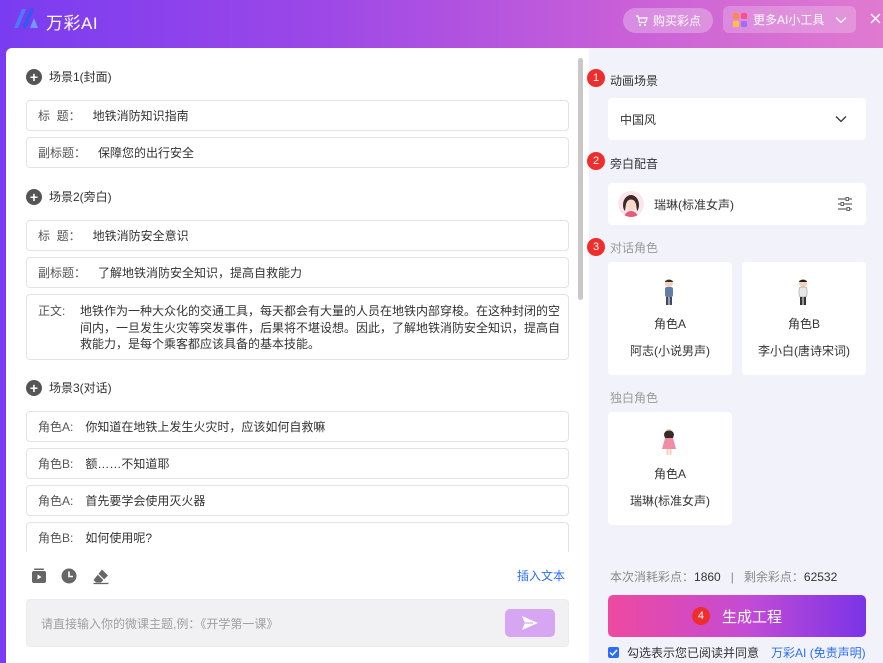 The height and width of the screenshot is (663, 883). I want to click on scene-2-title: 场景2(旁白), so click(80, 197).